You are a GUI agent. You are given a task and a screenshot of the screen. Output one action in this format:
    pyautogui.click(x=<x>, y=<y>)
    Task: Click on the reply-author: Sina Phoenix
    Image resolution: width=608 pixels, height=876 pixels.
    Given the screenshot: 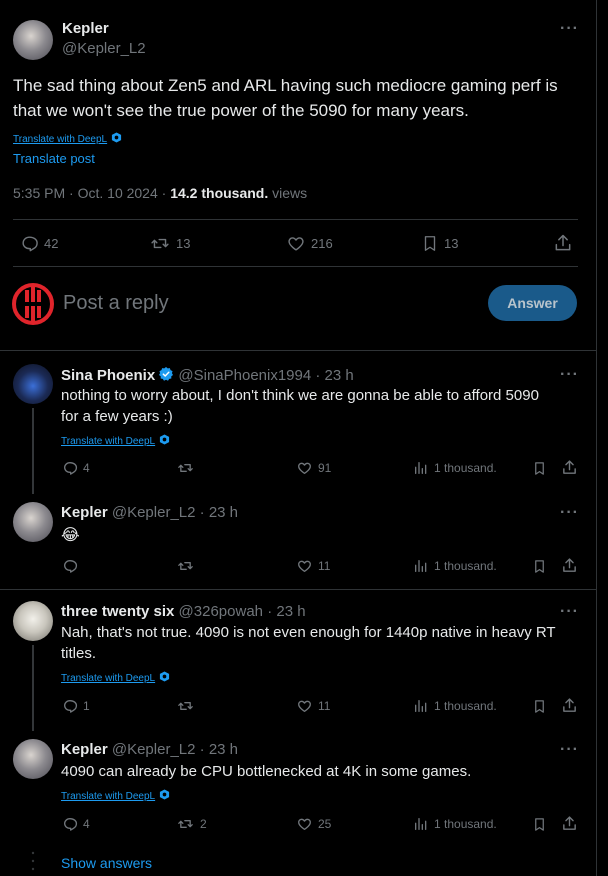 What is the action you would take?
    pyautogui.click(x=108, y=375)
    